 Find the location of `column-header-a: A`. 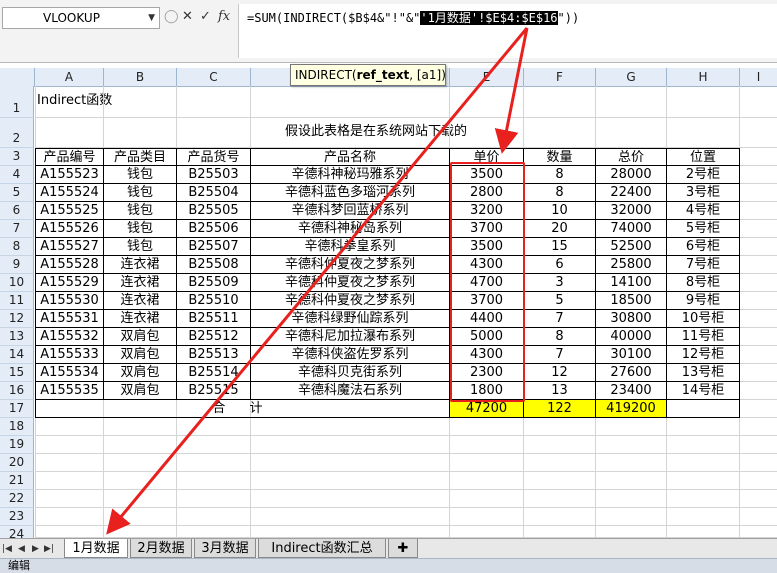

column-header-a: A is located at coordinates (69, 77).